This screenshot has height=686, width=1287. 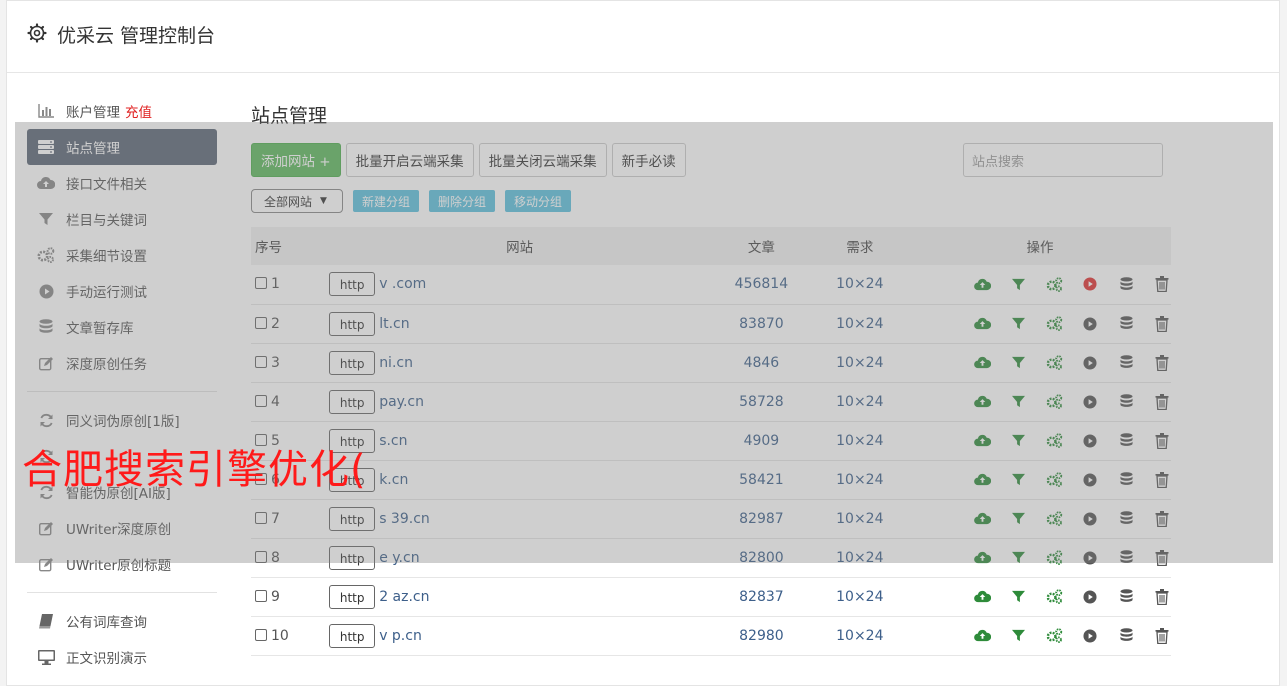 I want to click on article-count: 58728, so click(x=761, y=402).